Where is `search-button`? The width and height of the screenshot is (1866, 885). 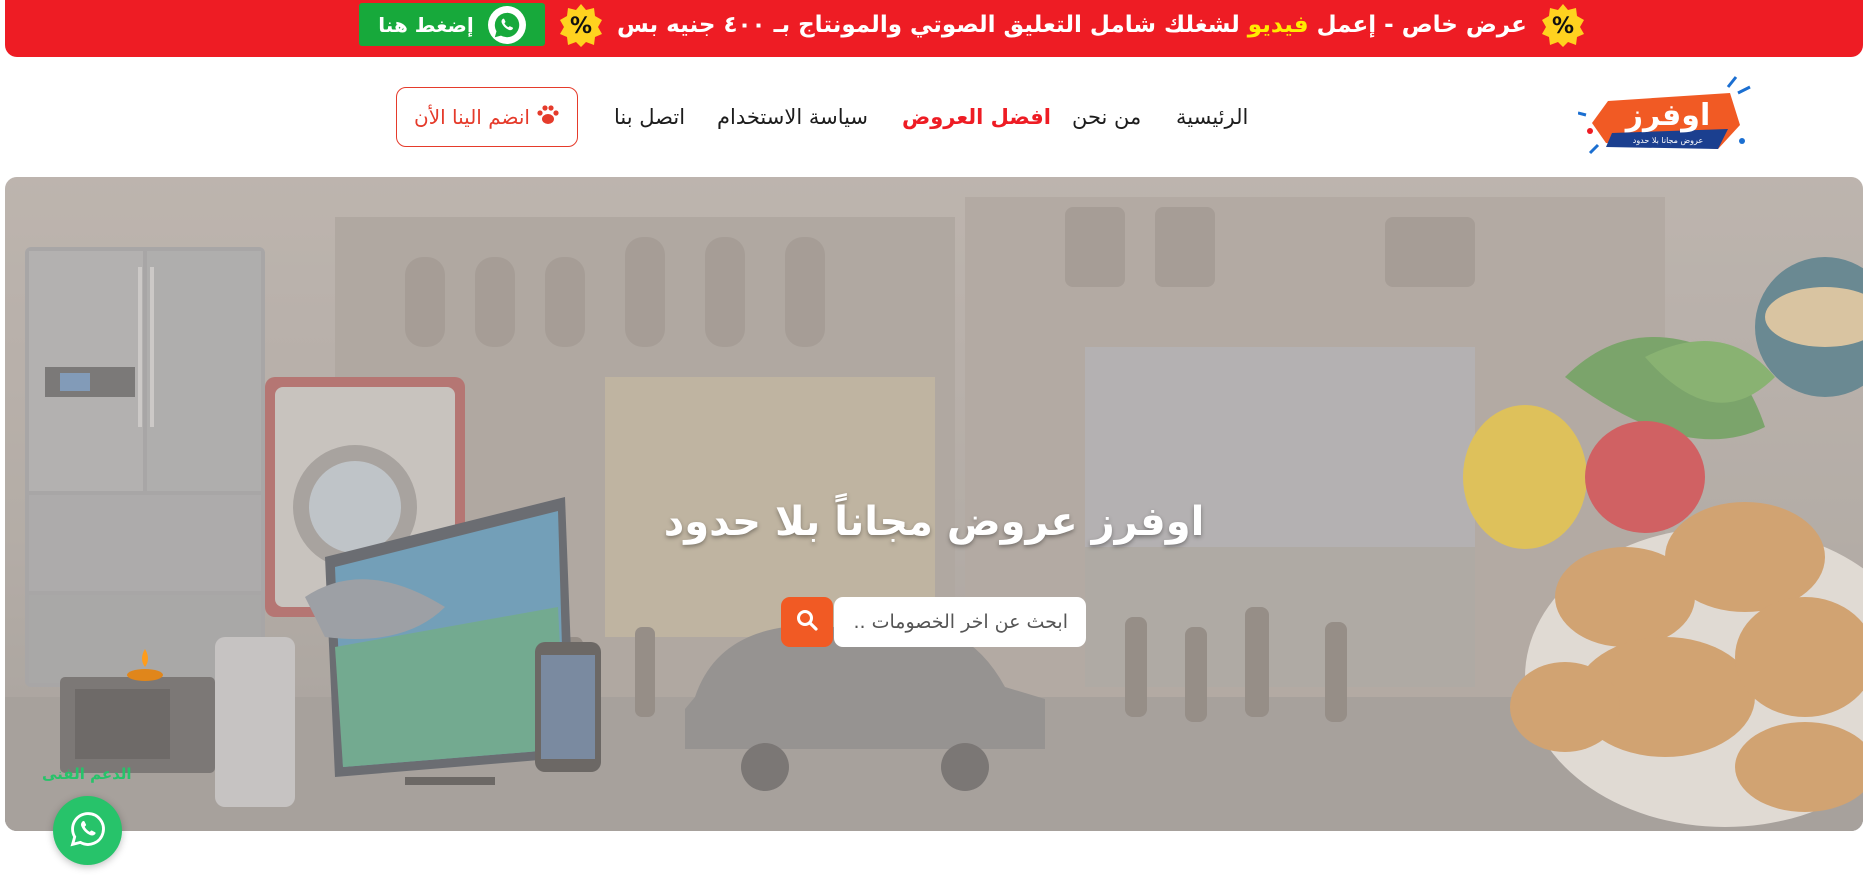
search-button is located at coordinates (807, 622).